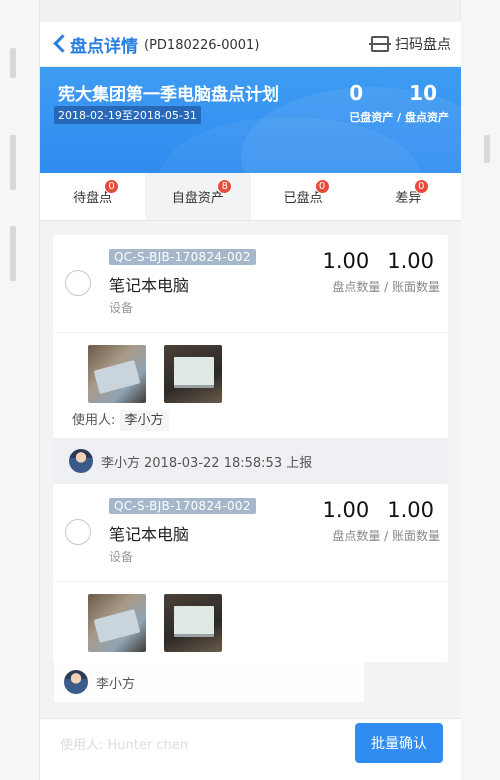 This screenshot has height=780, width=500. Describe the element at coordinates (303, 196) in the screenshot. I see `tab-counted: 已盘点 0` at that location.